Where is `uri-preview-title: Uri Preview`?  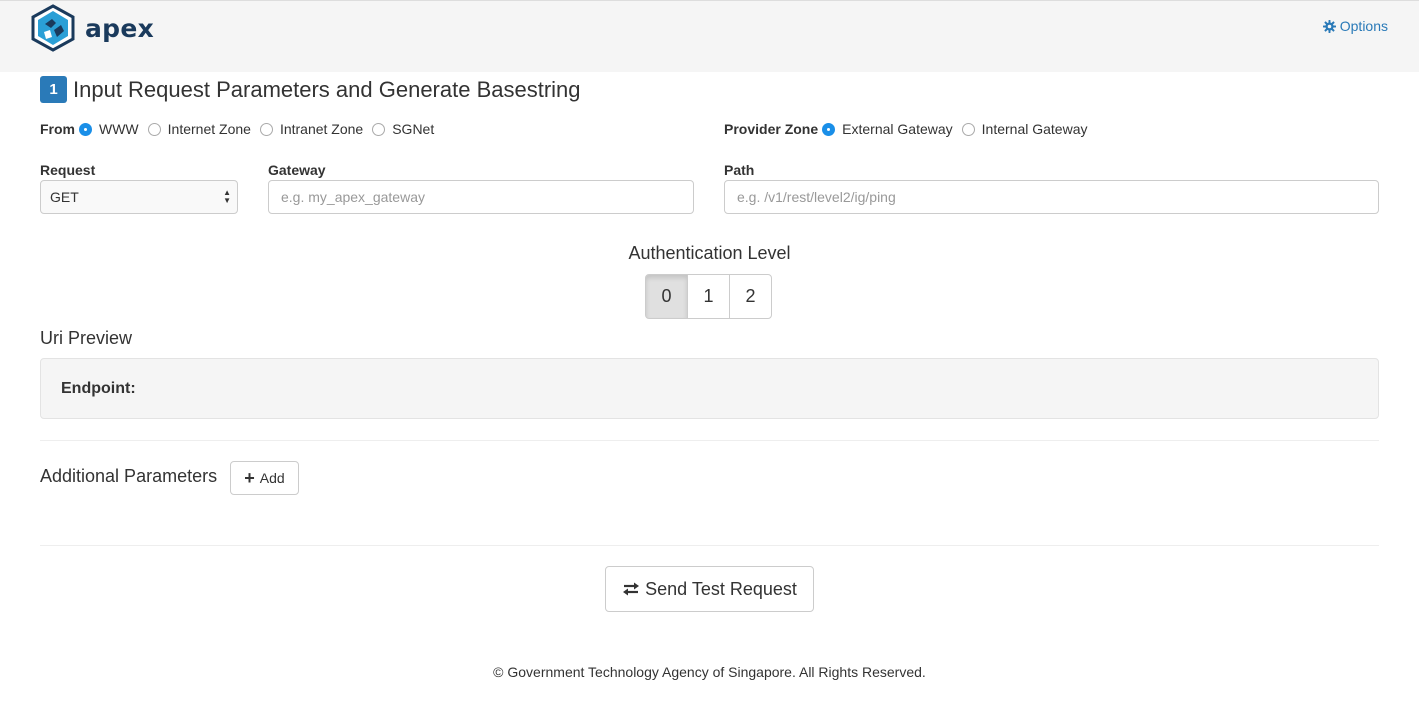 uri-preview-title: Uri Preview is located at coordinates (86, 338).